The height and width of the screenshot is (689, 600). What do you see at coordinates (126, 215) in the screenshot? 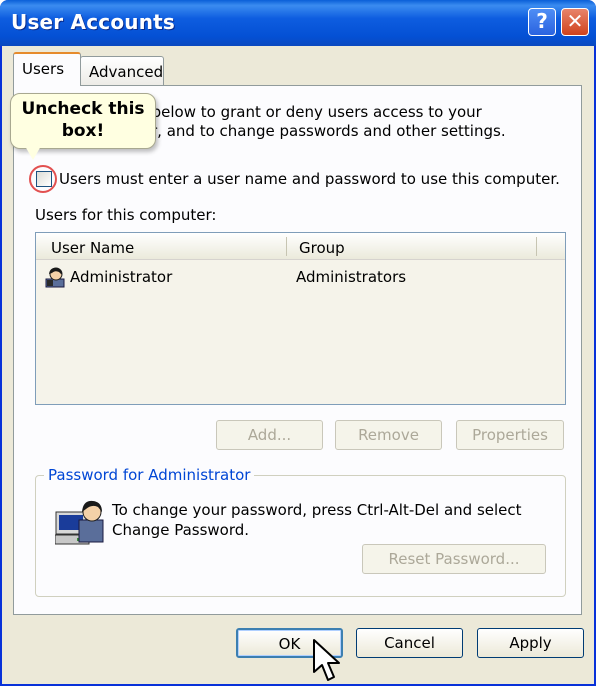
I see `users-section-label: Users for this computer:` at bounding box center [126, 215].